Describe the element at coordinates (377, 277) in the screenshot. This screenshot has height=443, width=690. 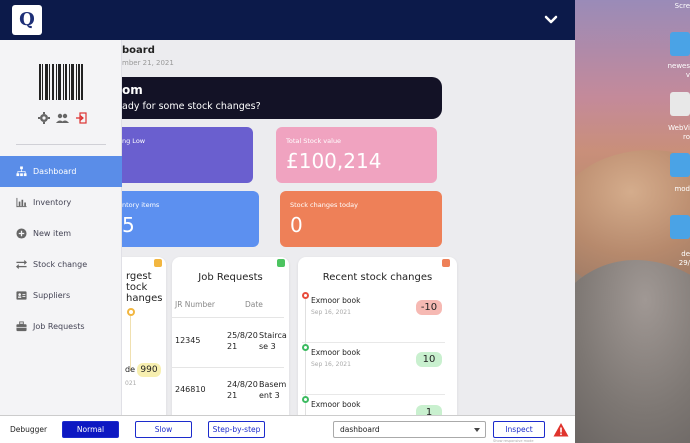
I see `panel-title: Recent stock changes` at that location.